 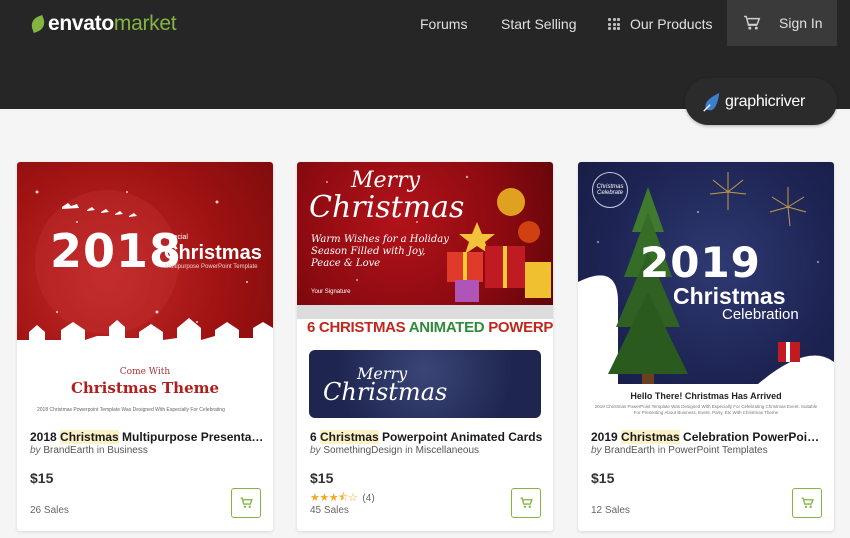 I want to click on graphicriver-badge: graphicriver, so click(x=761, y=101).